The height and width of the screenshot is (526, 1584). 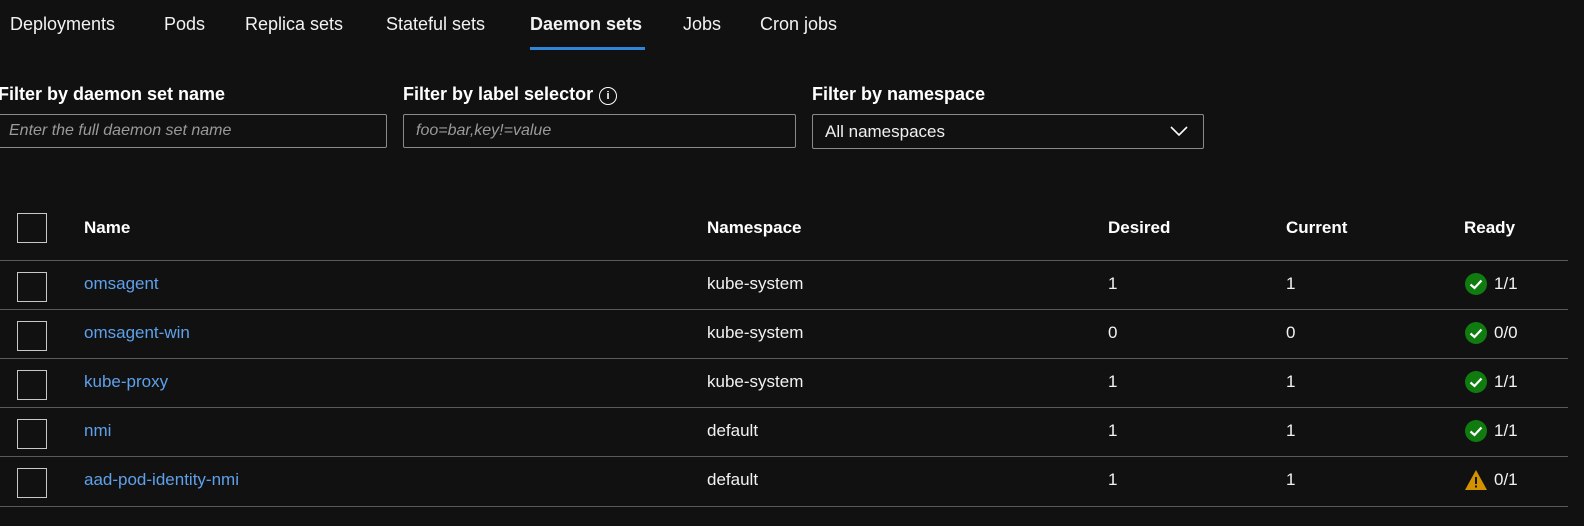 I want to click on table-row: nmi default 1 1 1/1, so click(x=784, y=432).